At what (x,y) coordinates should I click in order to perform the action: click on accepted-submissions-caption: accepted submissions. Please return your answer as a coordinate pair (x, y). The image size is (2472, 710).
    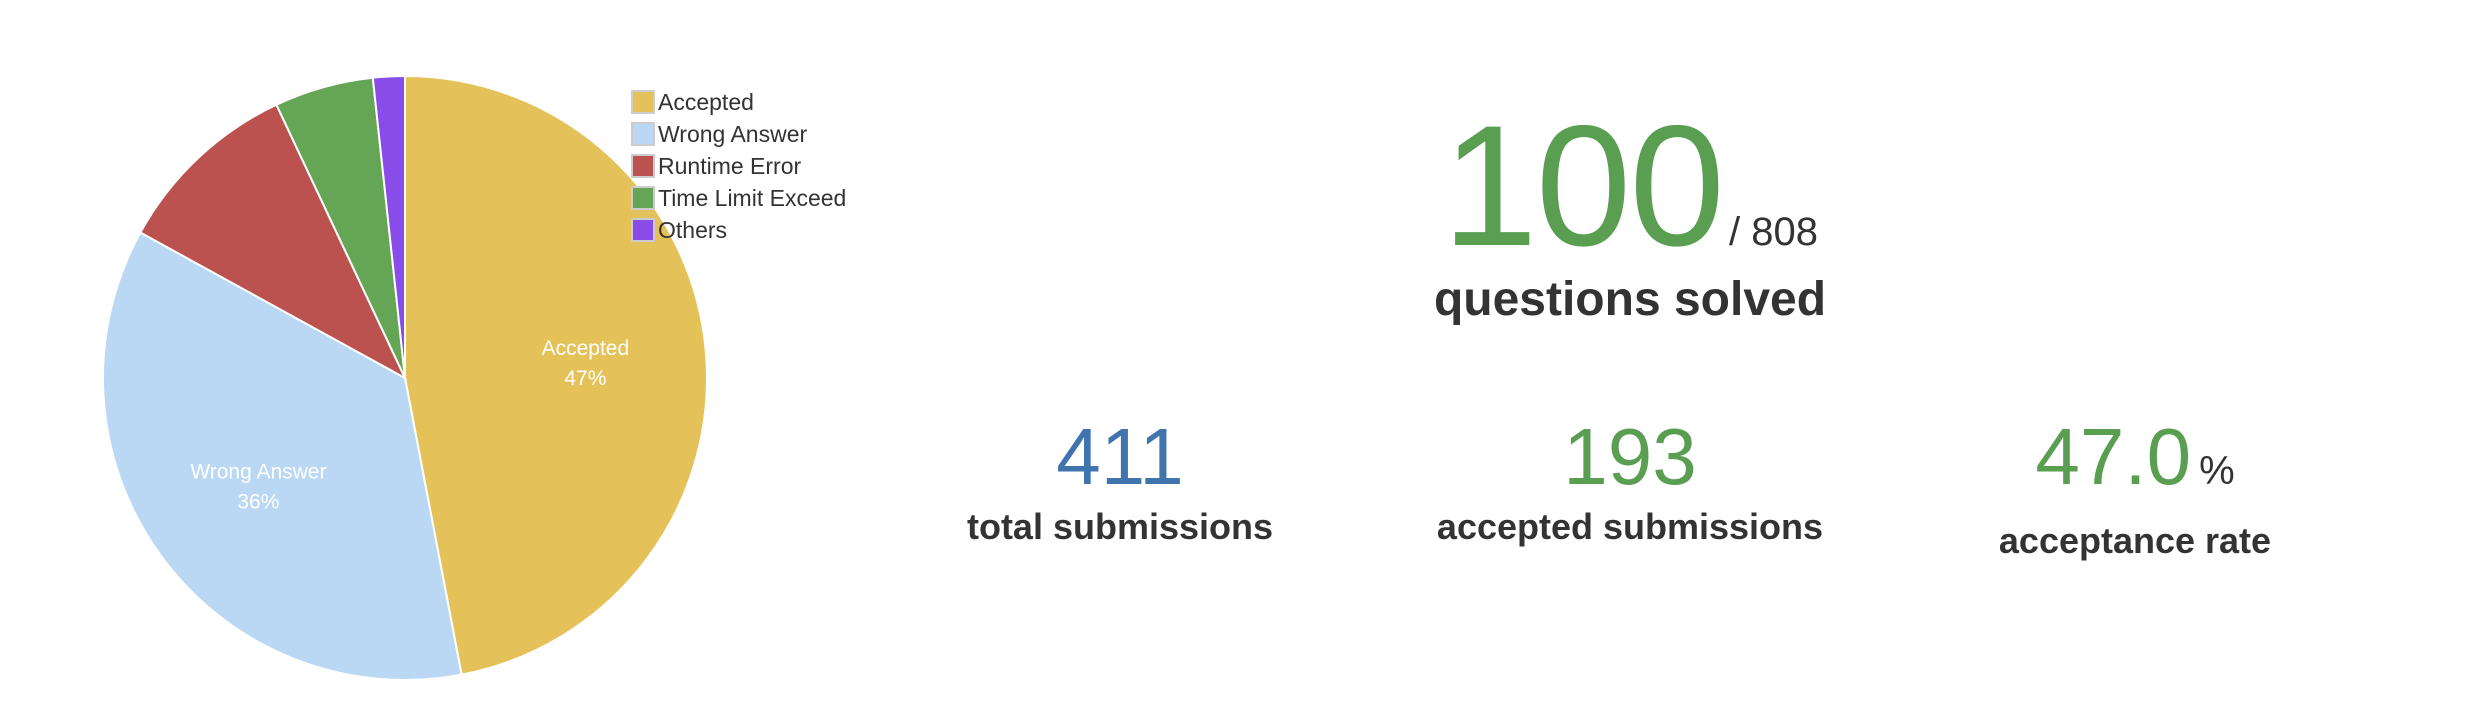
    Looking at the image, I should click on (1630, 526).